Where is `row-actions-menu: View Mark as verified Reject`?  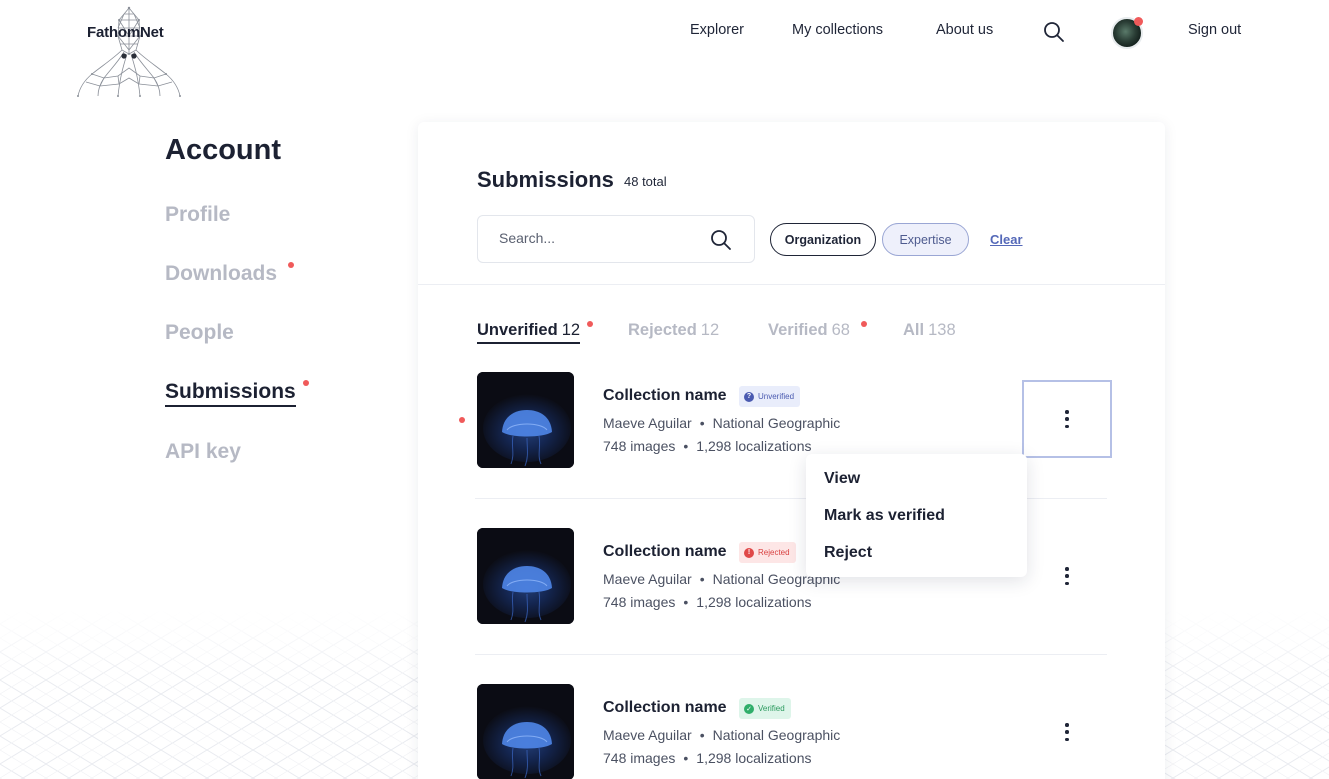 row-actions-menu: View Mark as verified Reject is located at coordinates (916, 515).